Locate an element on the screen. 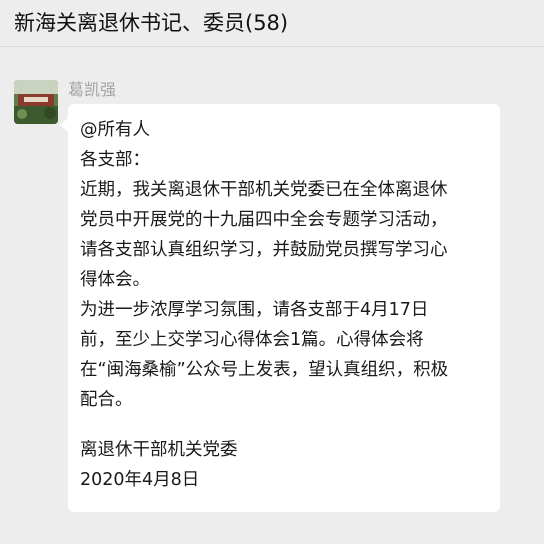 The image size is (544, 544). chat-title: 新海关离退休书记、委员(58) is located at coordinates (151, 23).